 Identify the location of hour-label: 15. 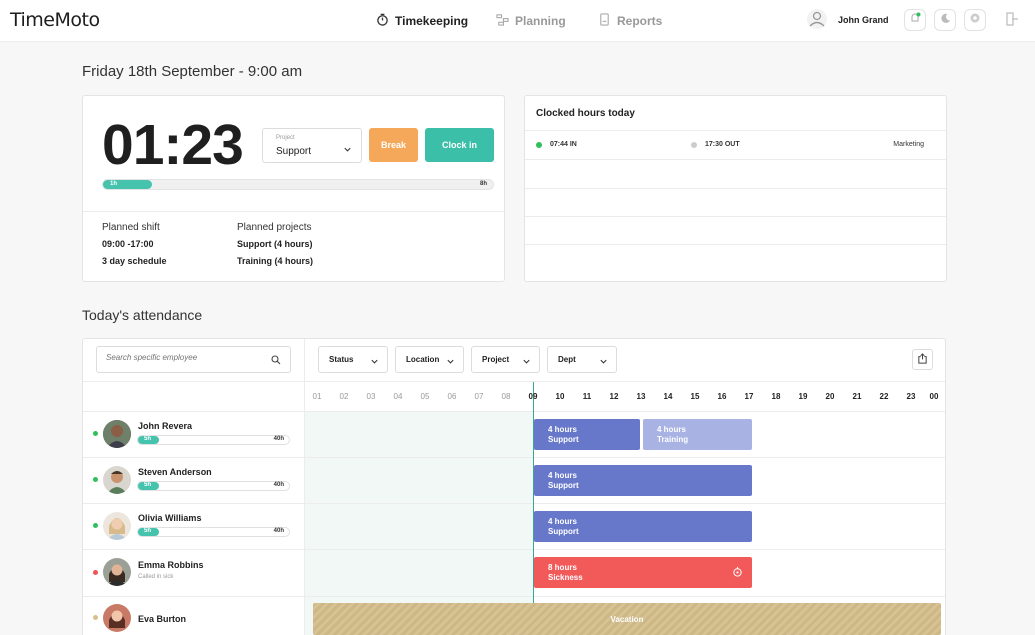
(695, 396).